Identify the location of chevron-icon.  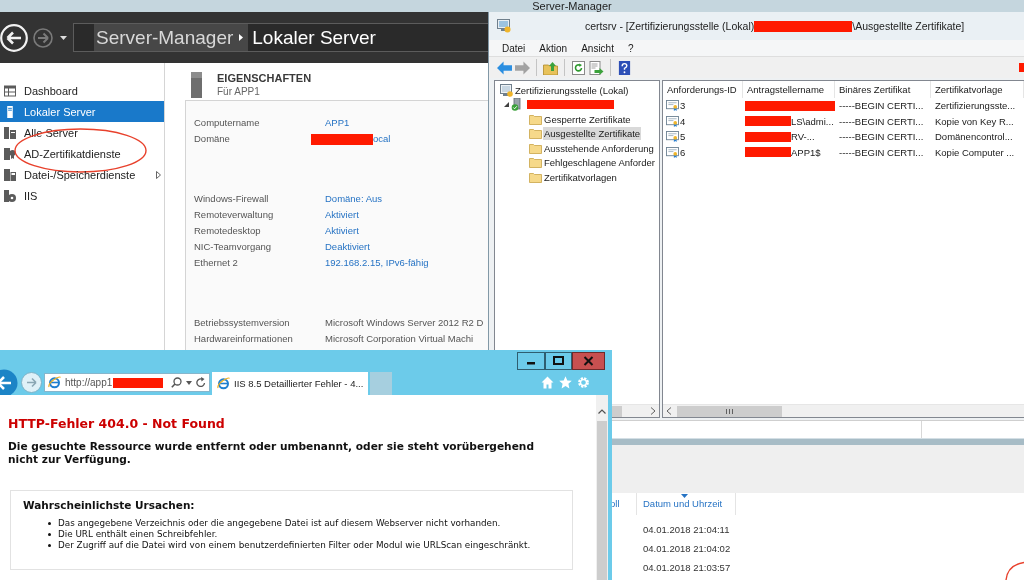
(241, 37).